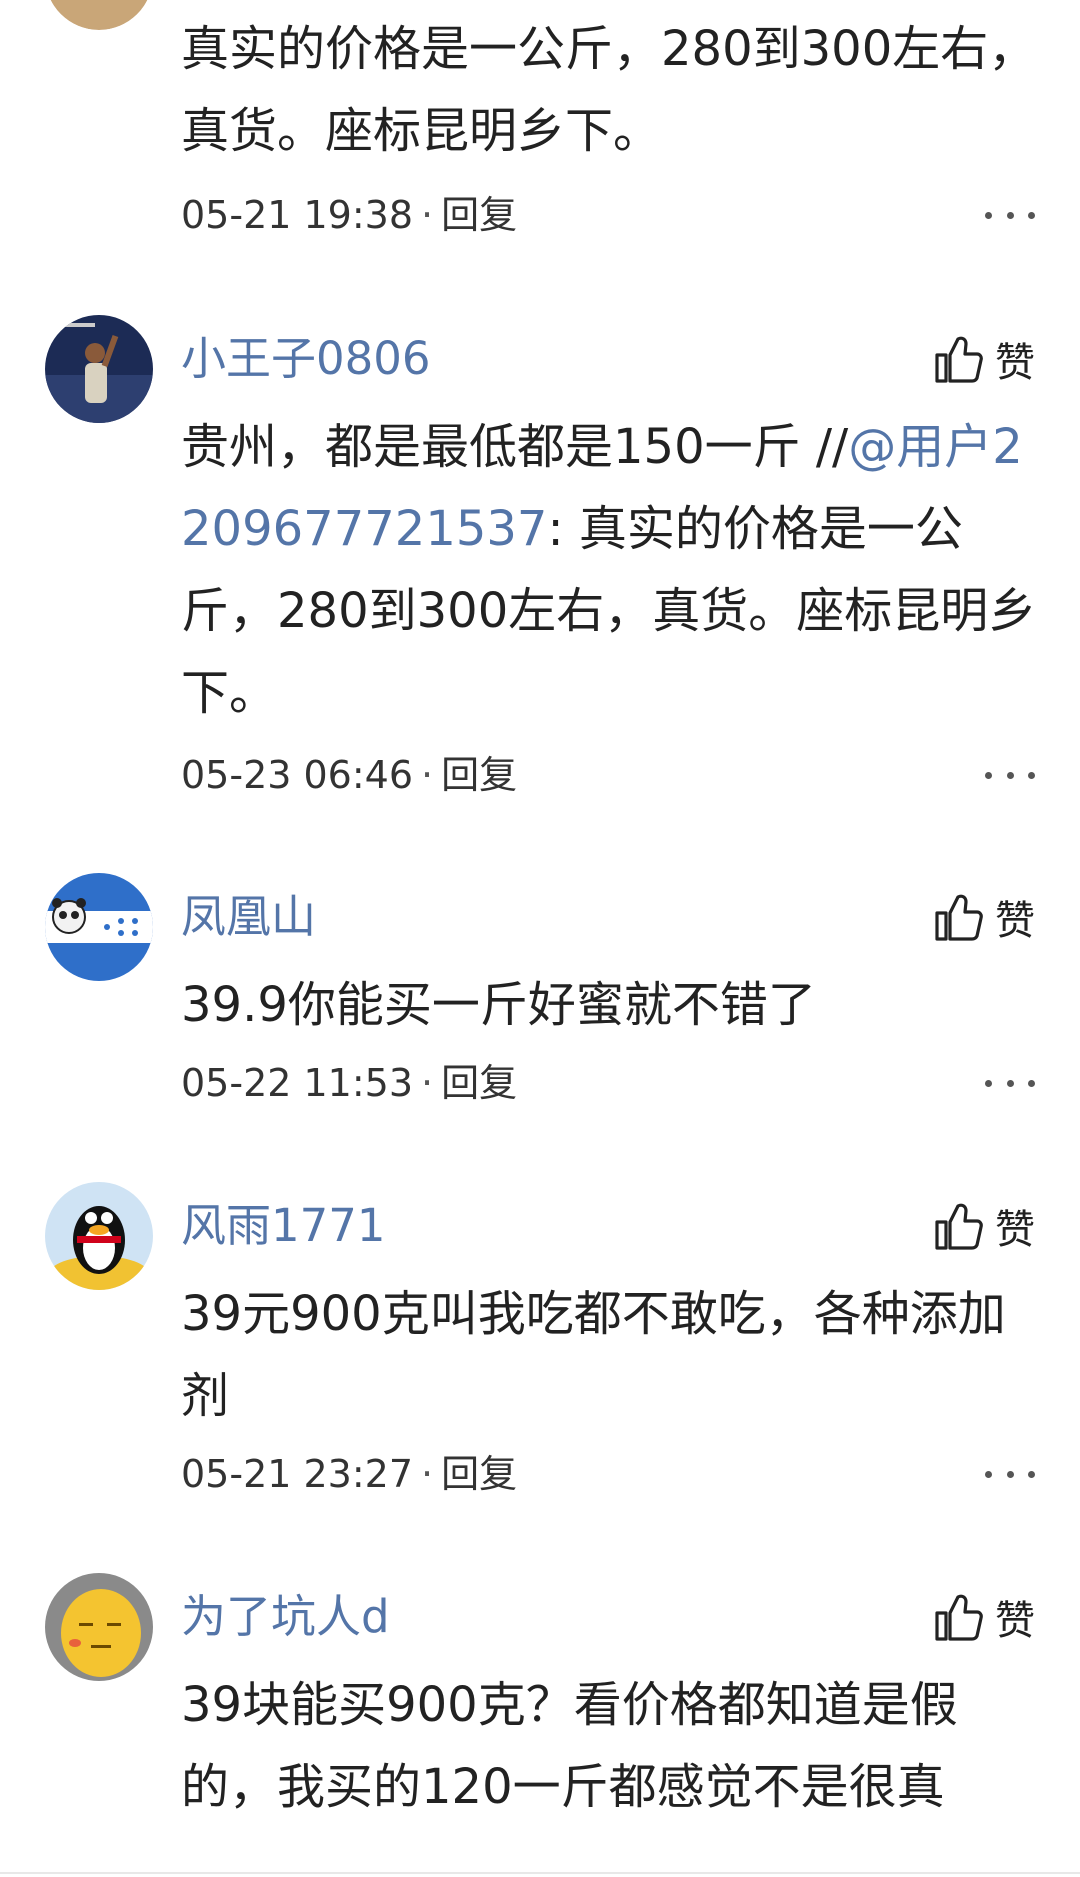 The height and width of the screenshot is (1877, 1080). I want to click on comment-meta: 05-22 11:53 · 回复, so click(349, 1083).